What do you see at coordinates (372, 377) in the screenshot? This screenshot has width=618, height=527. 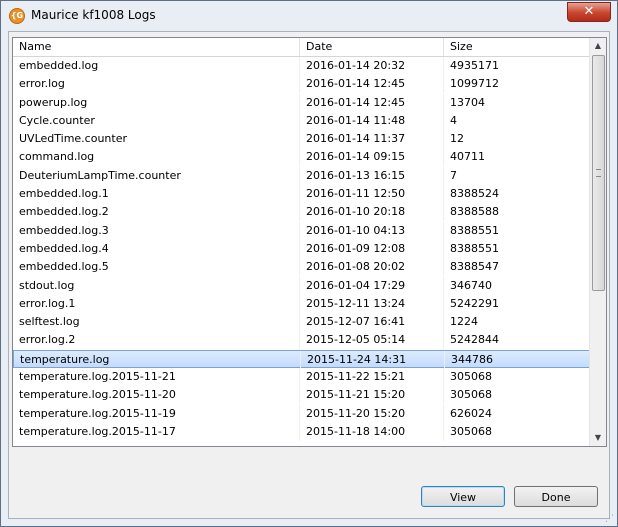 I see `cell-date: 2015-11-22 15:21` at bounding box center [372, 377].